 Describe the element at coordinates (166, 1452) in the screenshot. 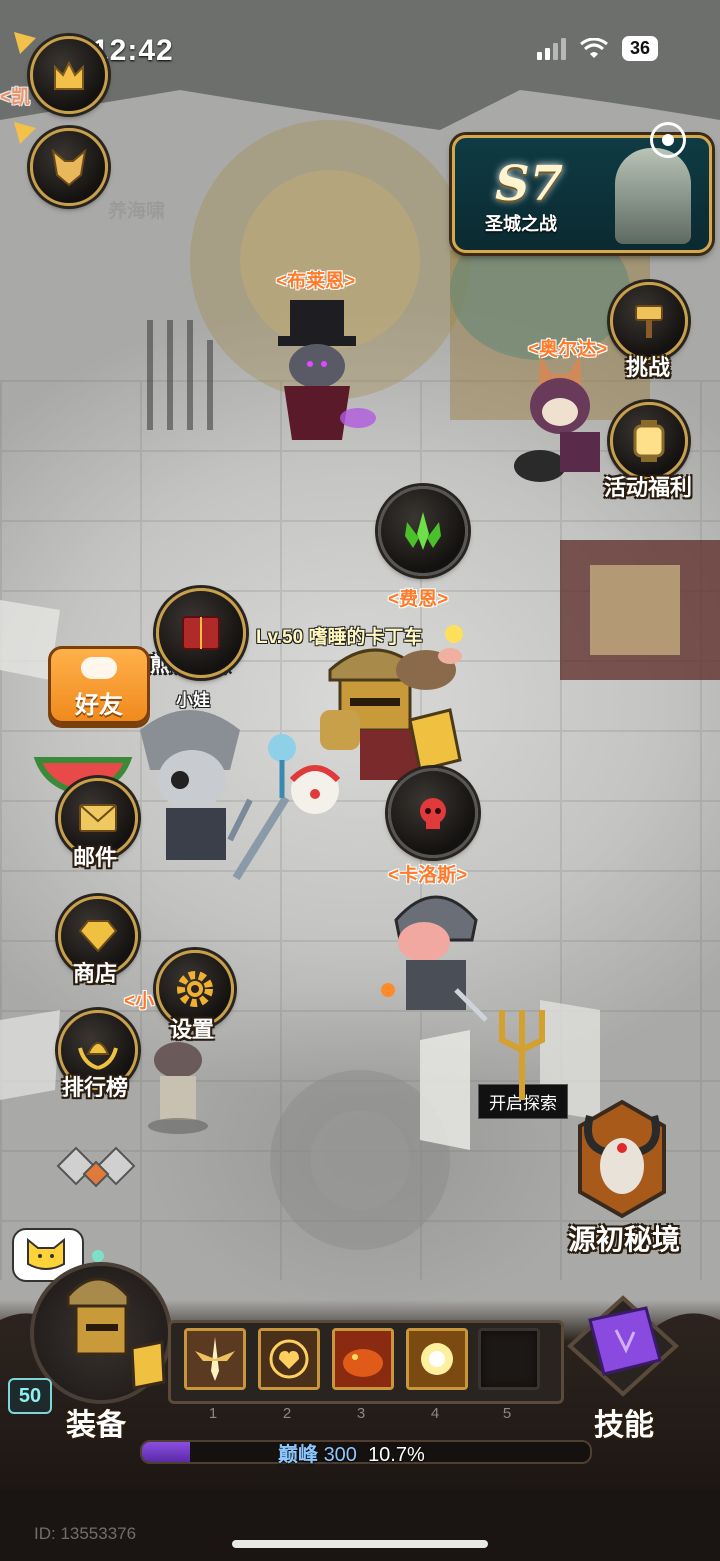

I see `peak-xp-fill` at that location.